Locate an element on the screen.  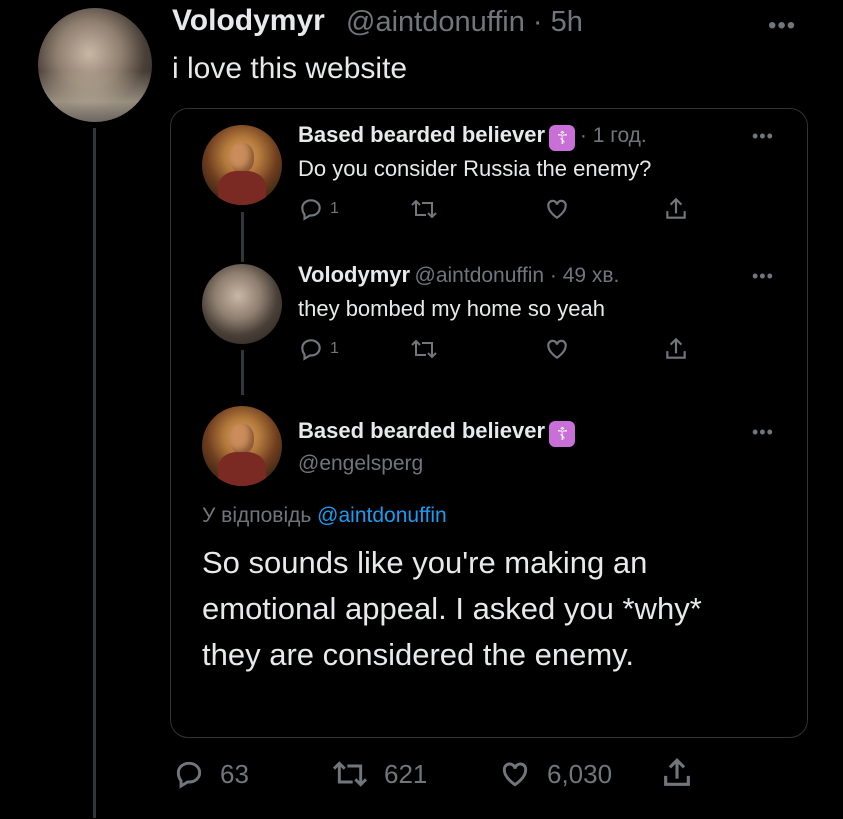
retweet-count: 621 is located at coordinates (406, 773).